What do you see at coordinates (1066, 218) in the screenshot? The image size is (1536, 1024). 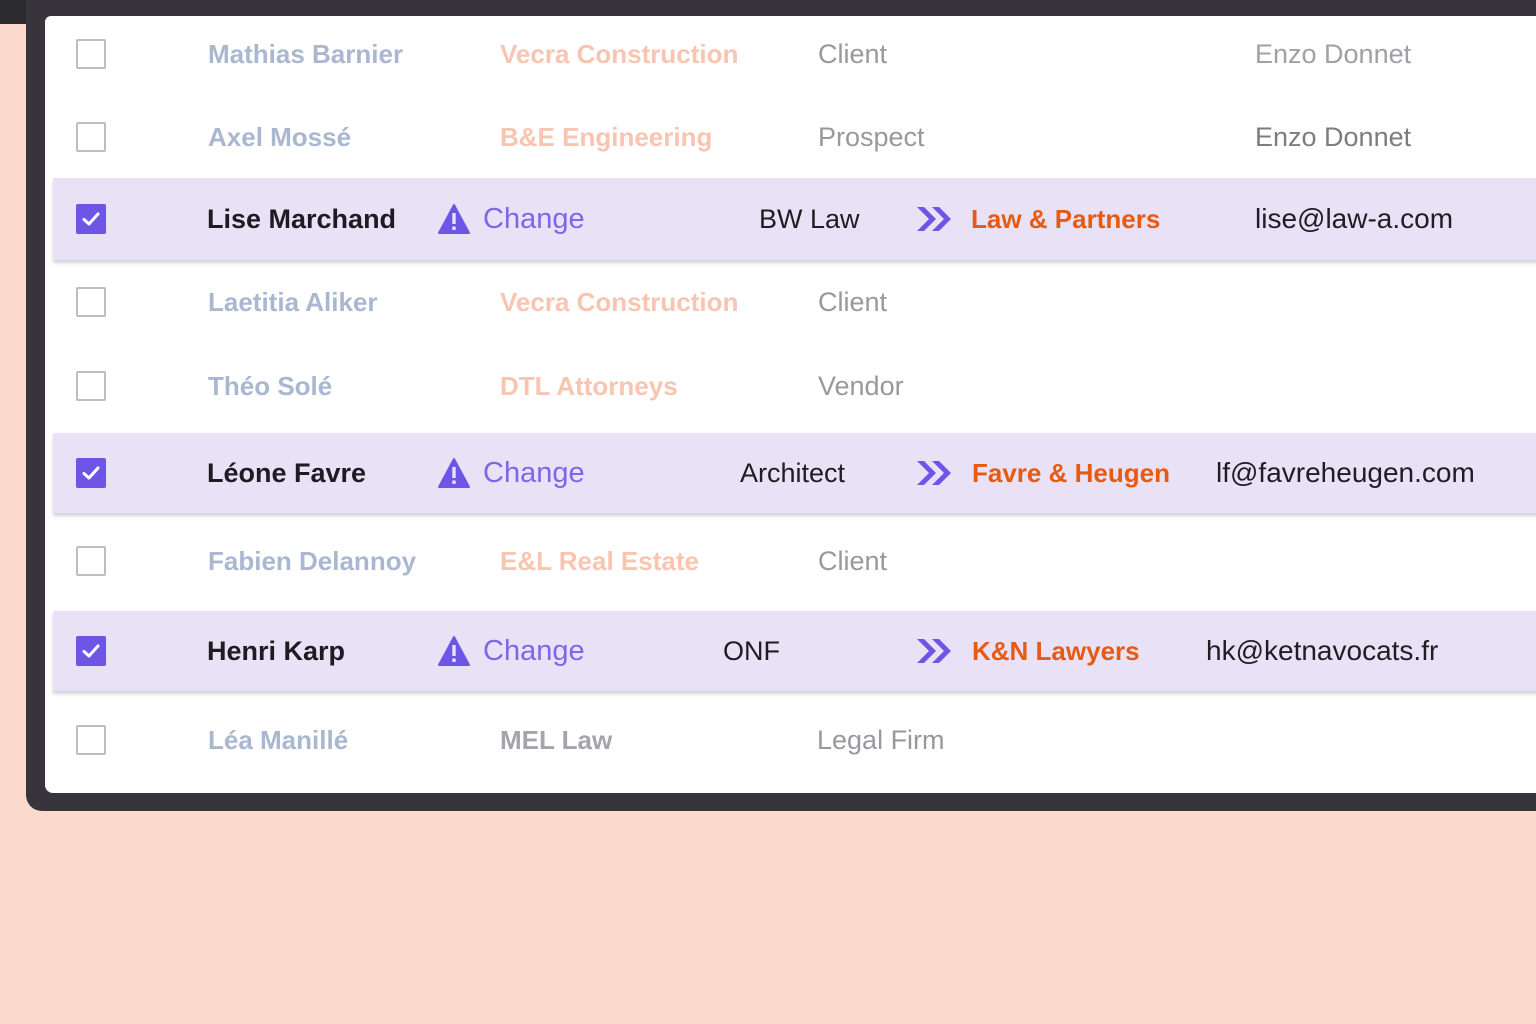 I see `new-company: Law & Partners` at bounding box center [1066, 218].